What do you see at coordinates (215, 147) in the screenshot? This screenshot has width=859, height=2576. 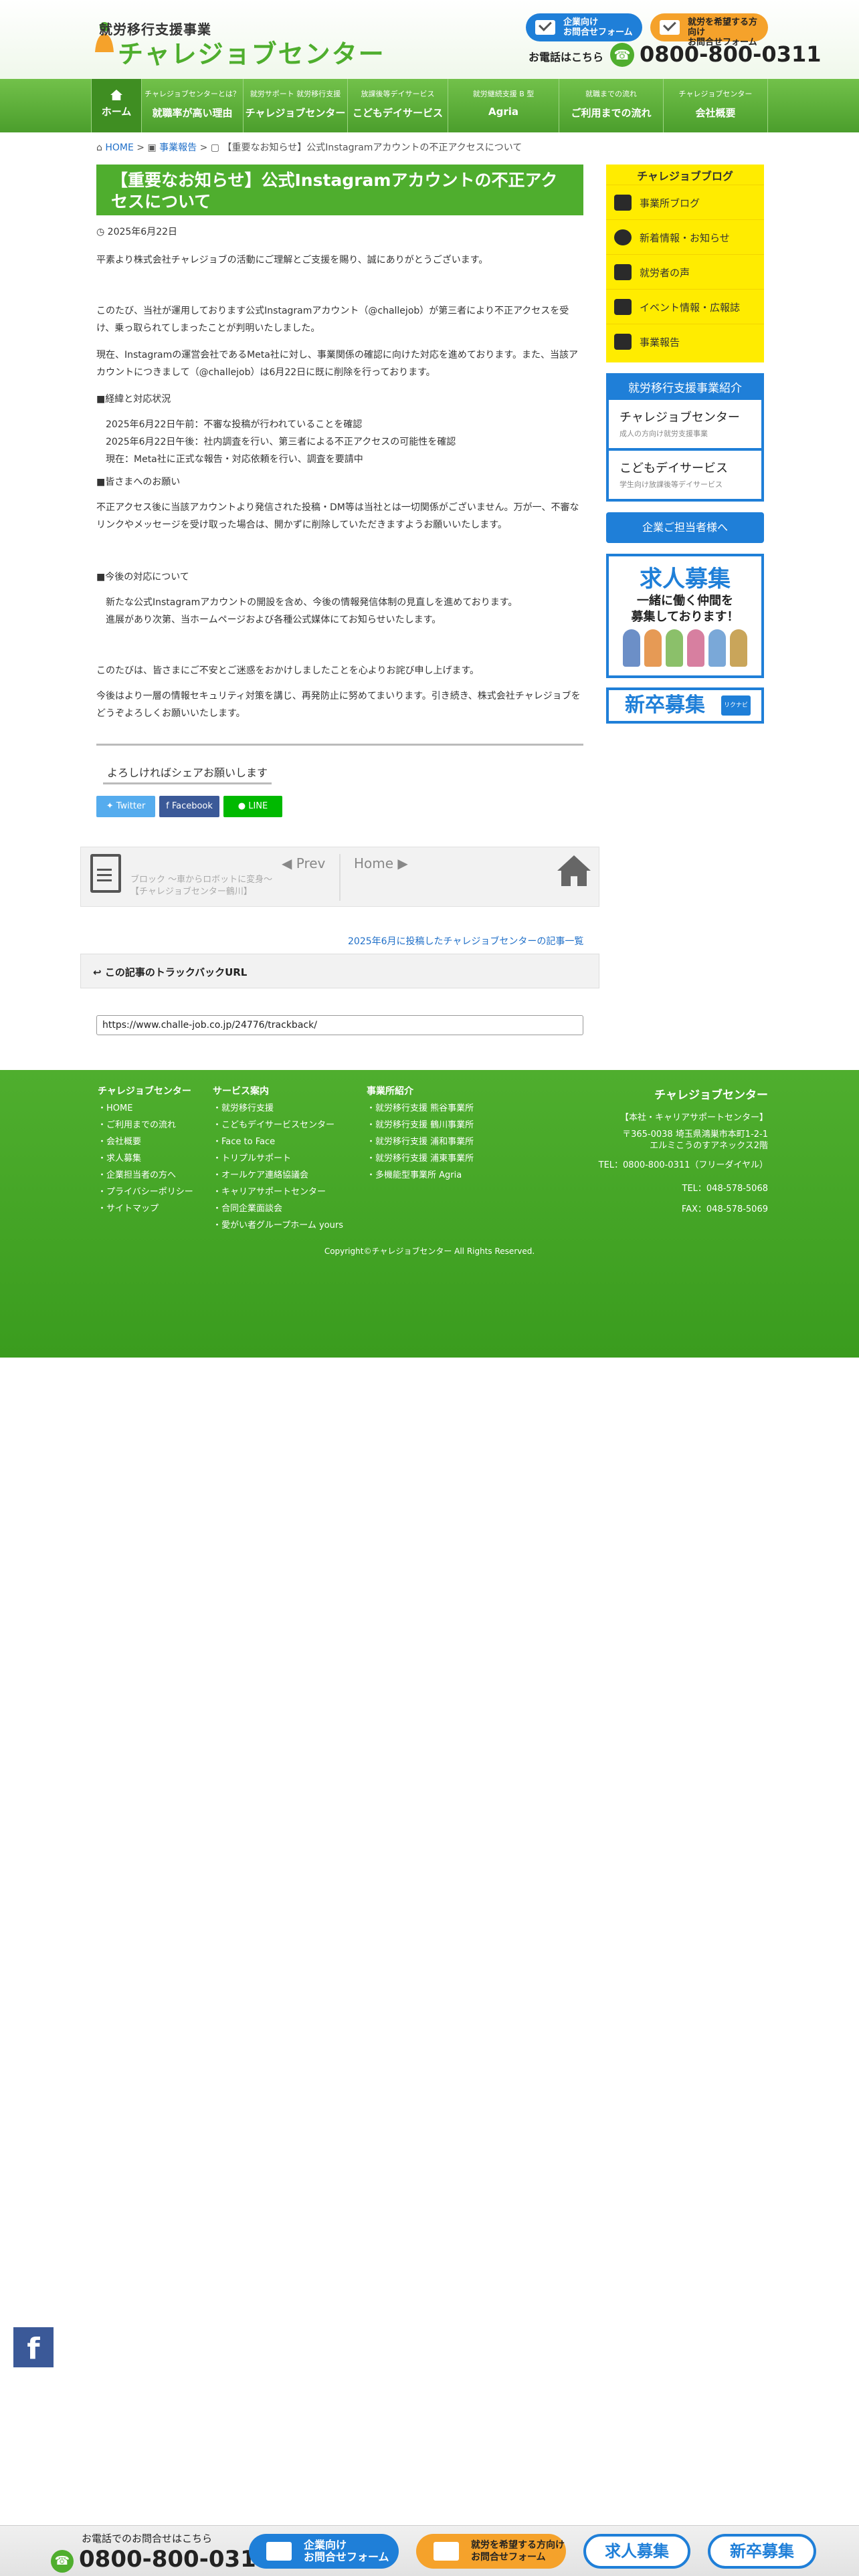 I see `document-icon: ▢` at bounding box center [215, 147].